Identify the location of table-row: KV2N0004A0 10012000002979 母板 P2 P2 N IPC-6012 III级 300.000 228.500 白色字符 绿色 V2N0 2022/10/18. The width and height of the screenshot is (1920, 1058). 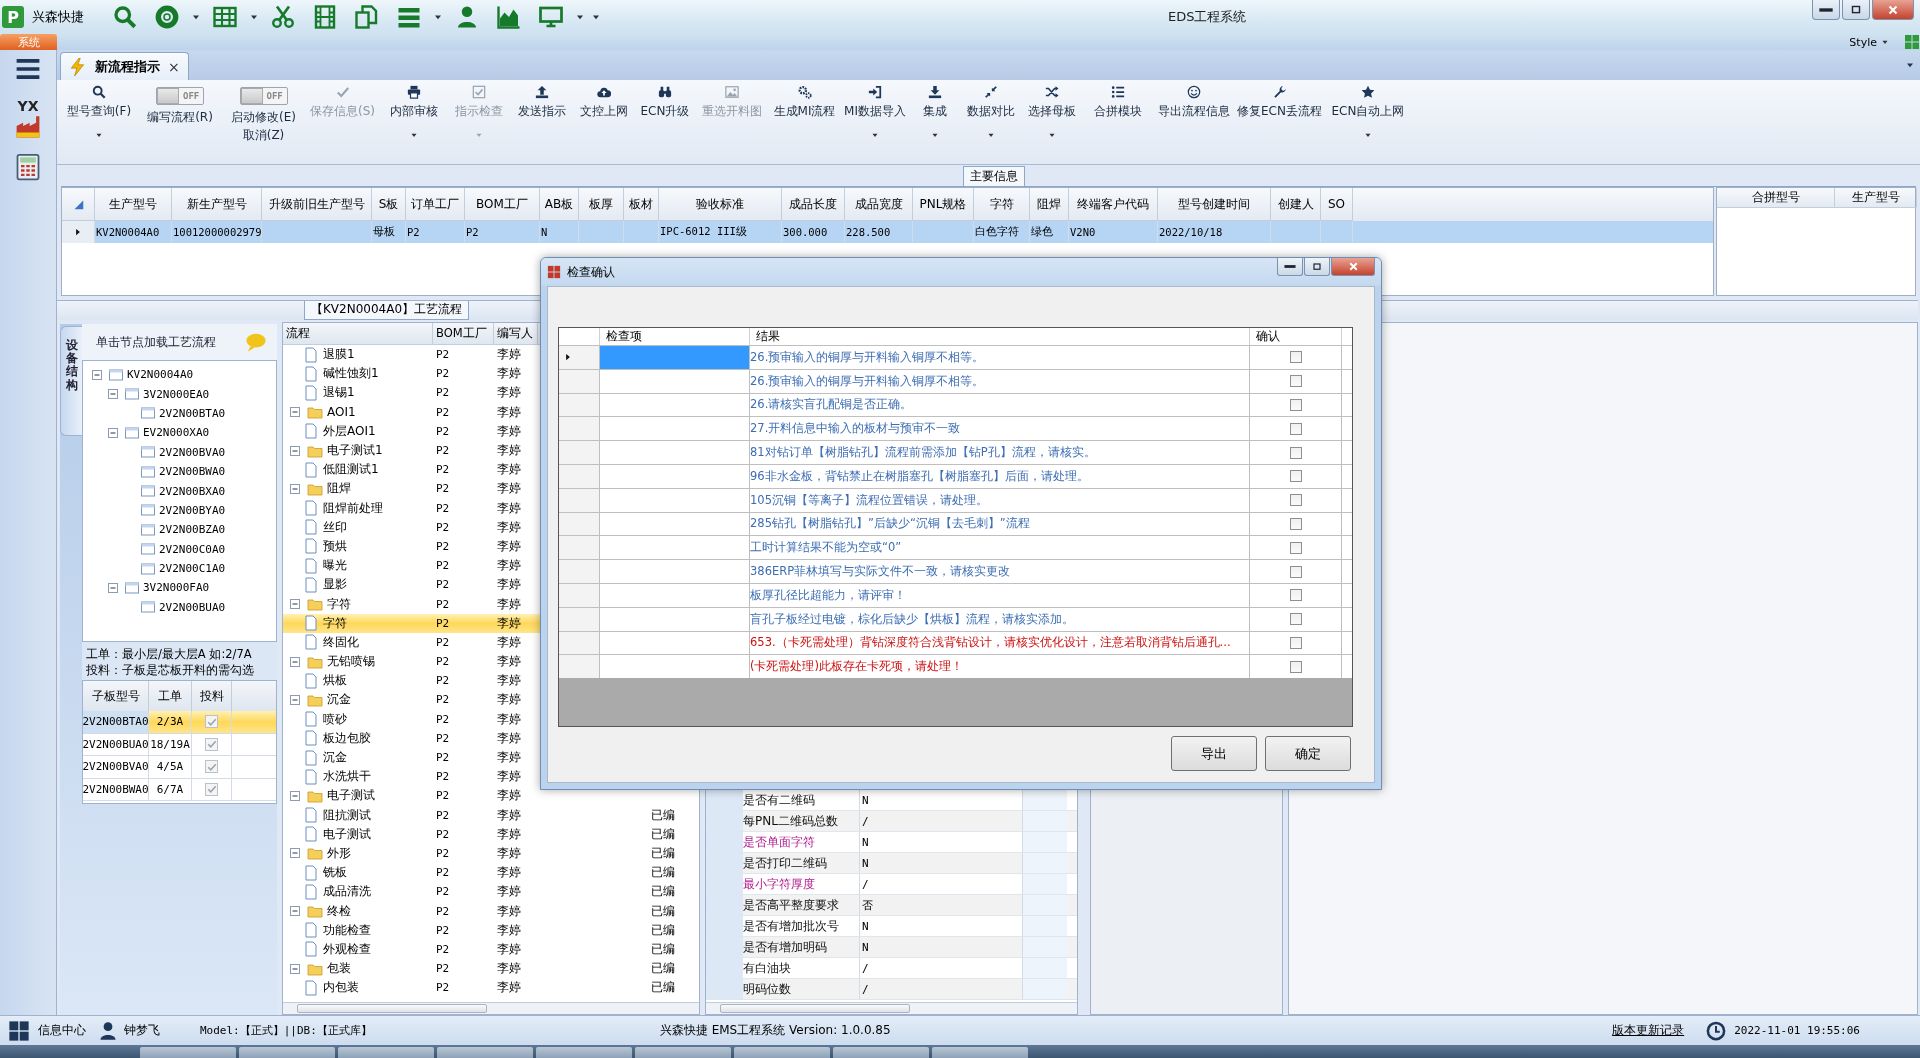
(887, 232).